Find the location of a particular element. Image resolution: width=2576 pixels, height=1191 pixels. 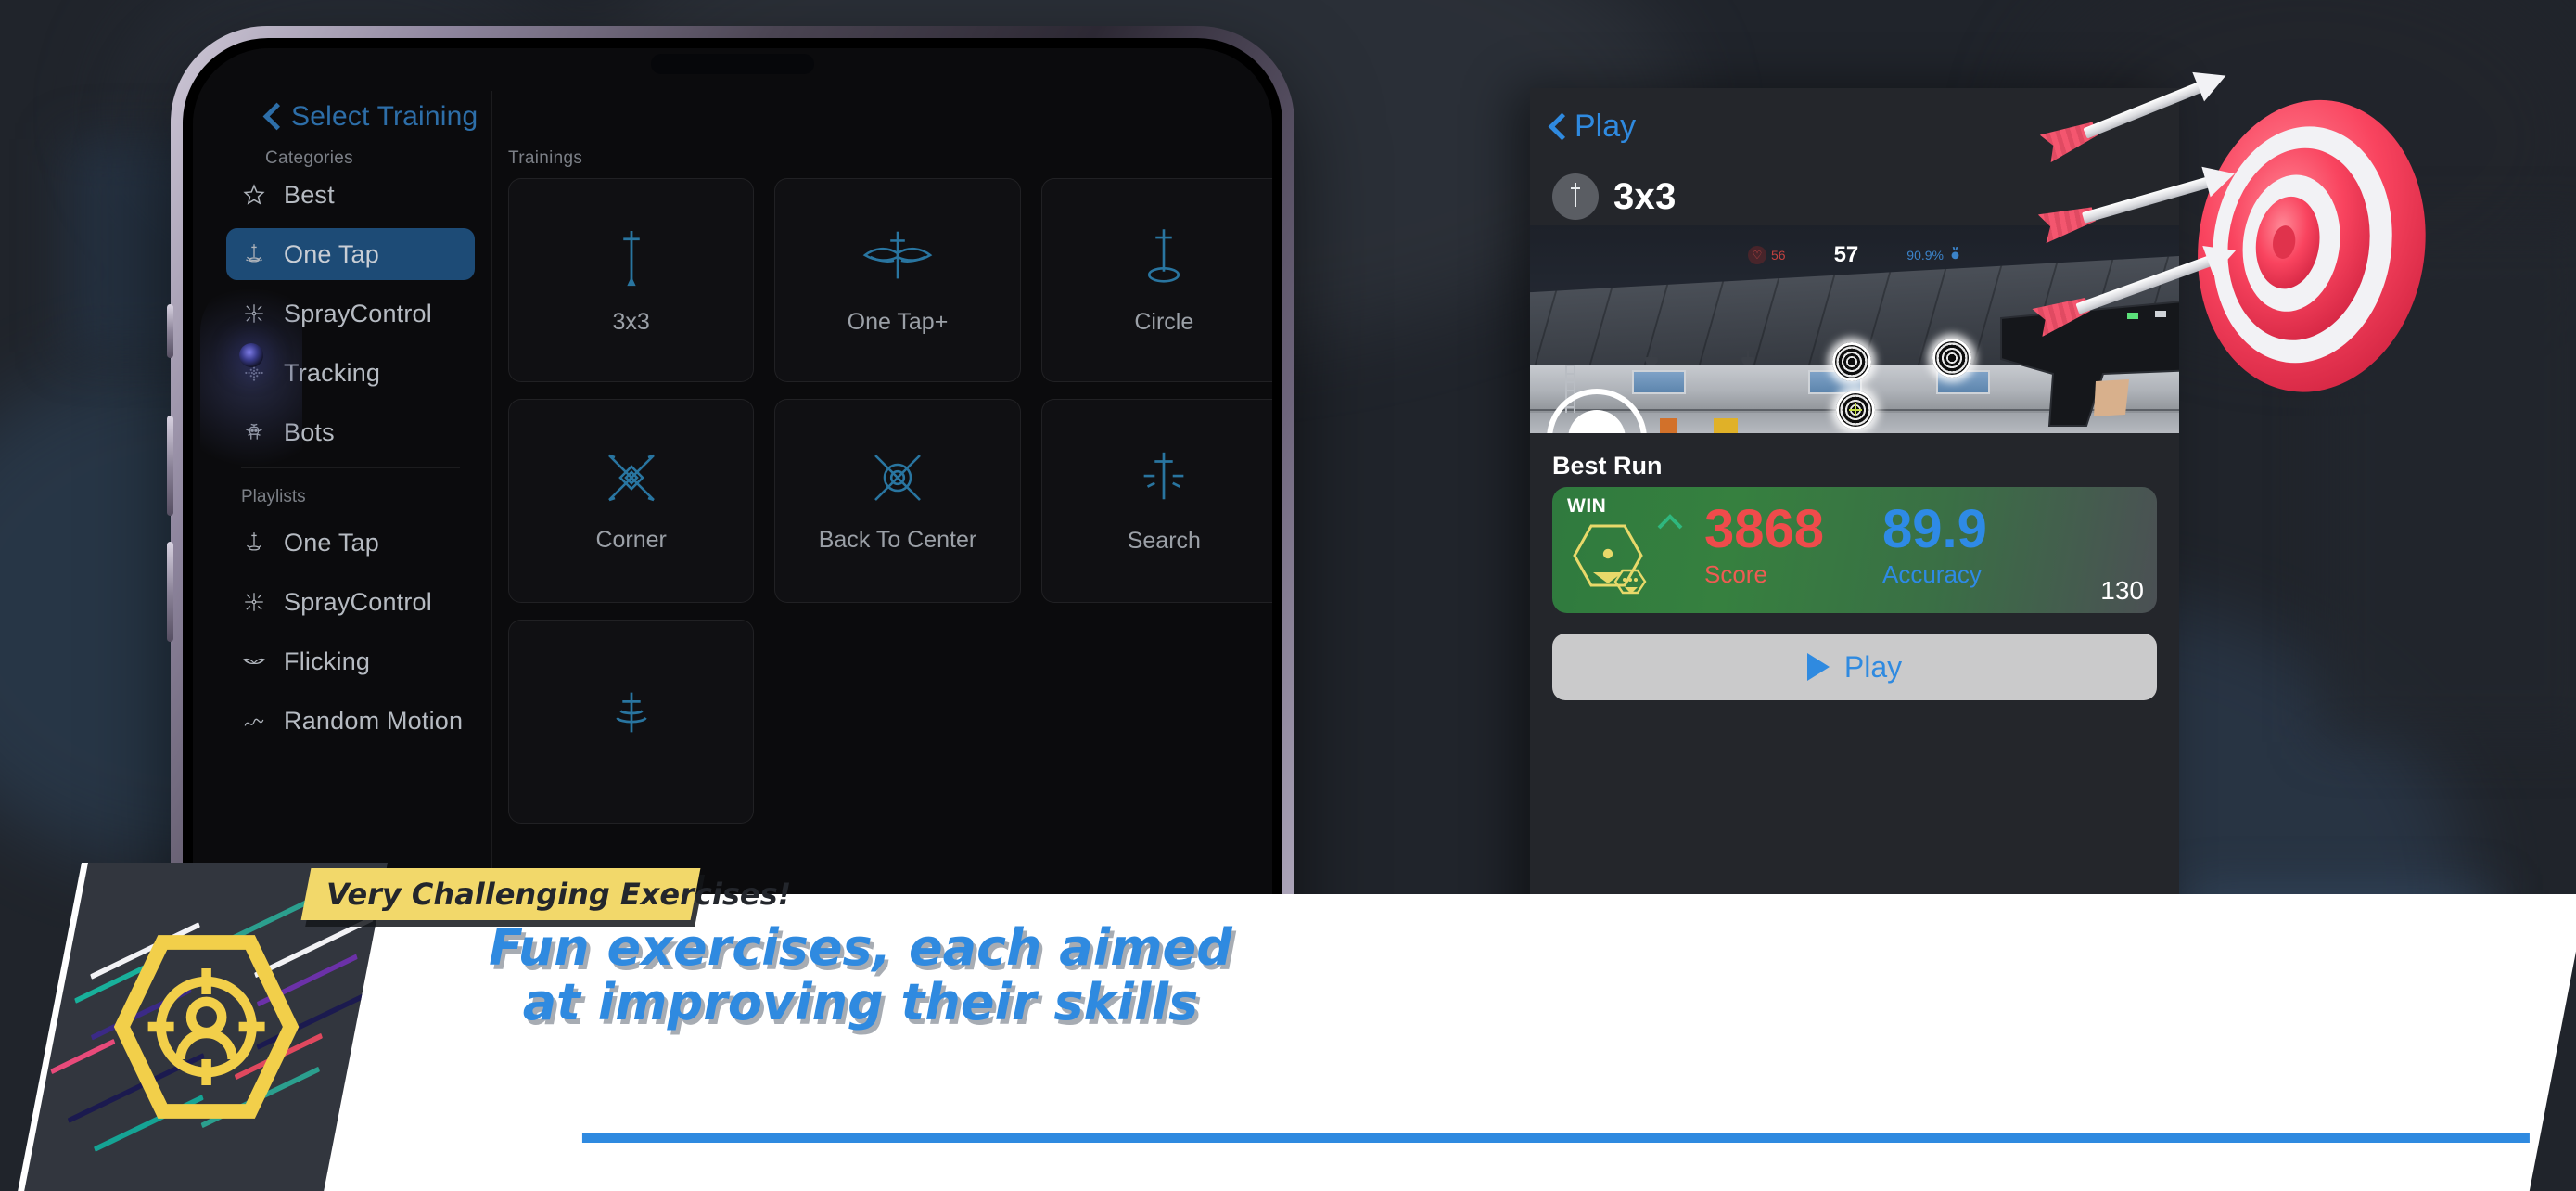

game-hud: ♡ 56 57 90.9% is located at coordinates (1854, 255).